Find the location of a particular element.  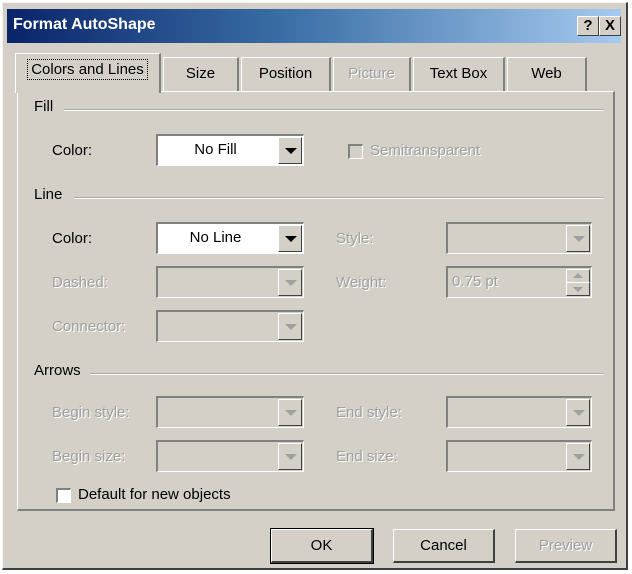

line-separator is located at coordinates (339, 198).